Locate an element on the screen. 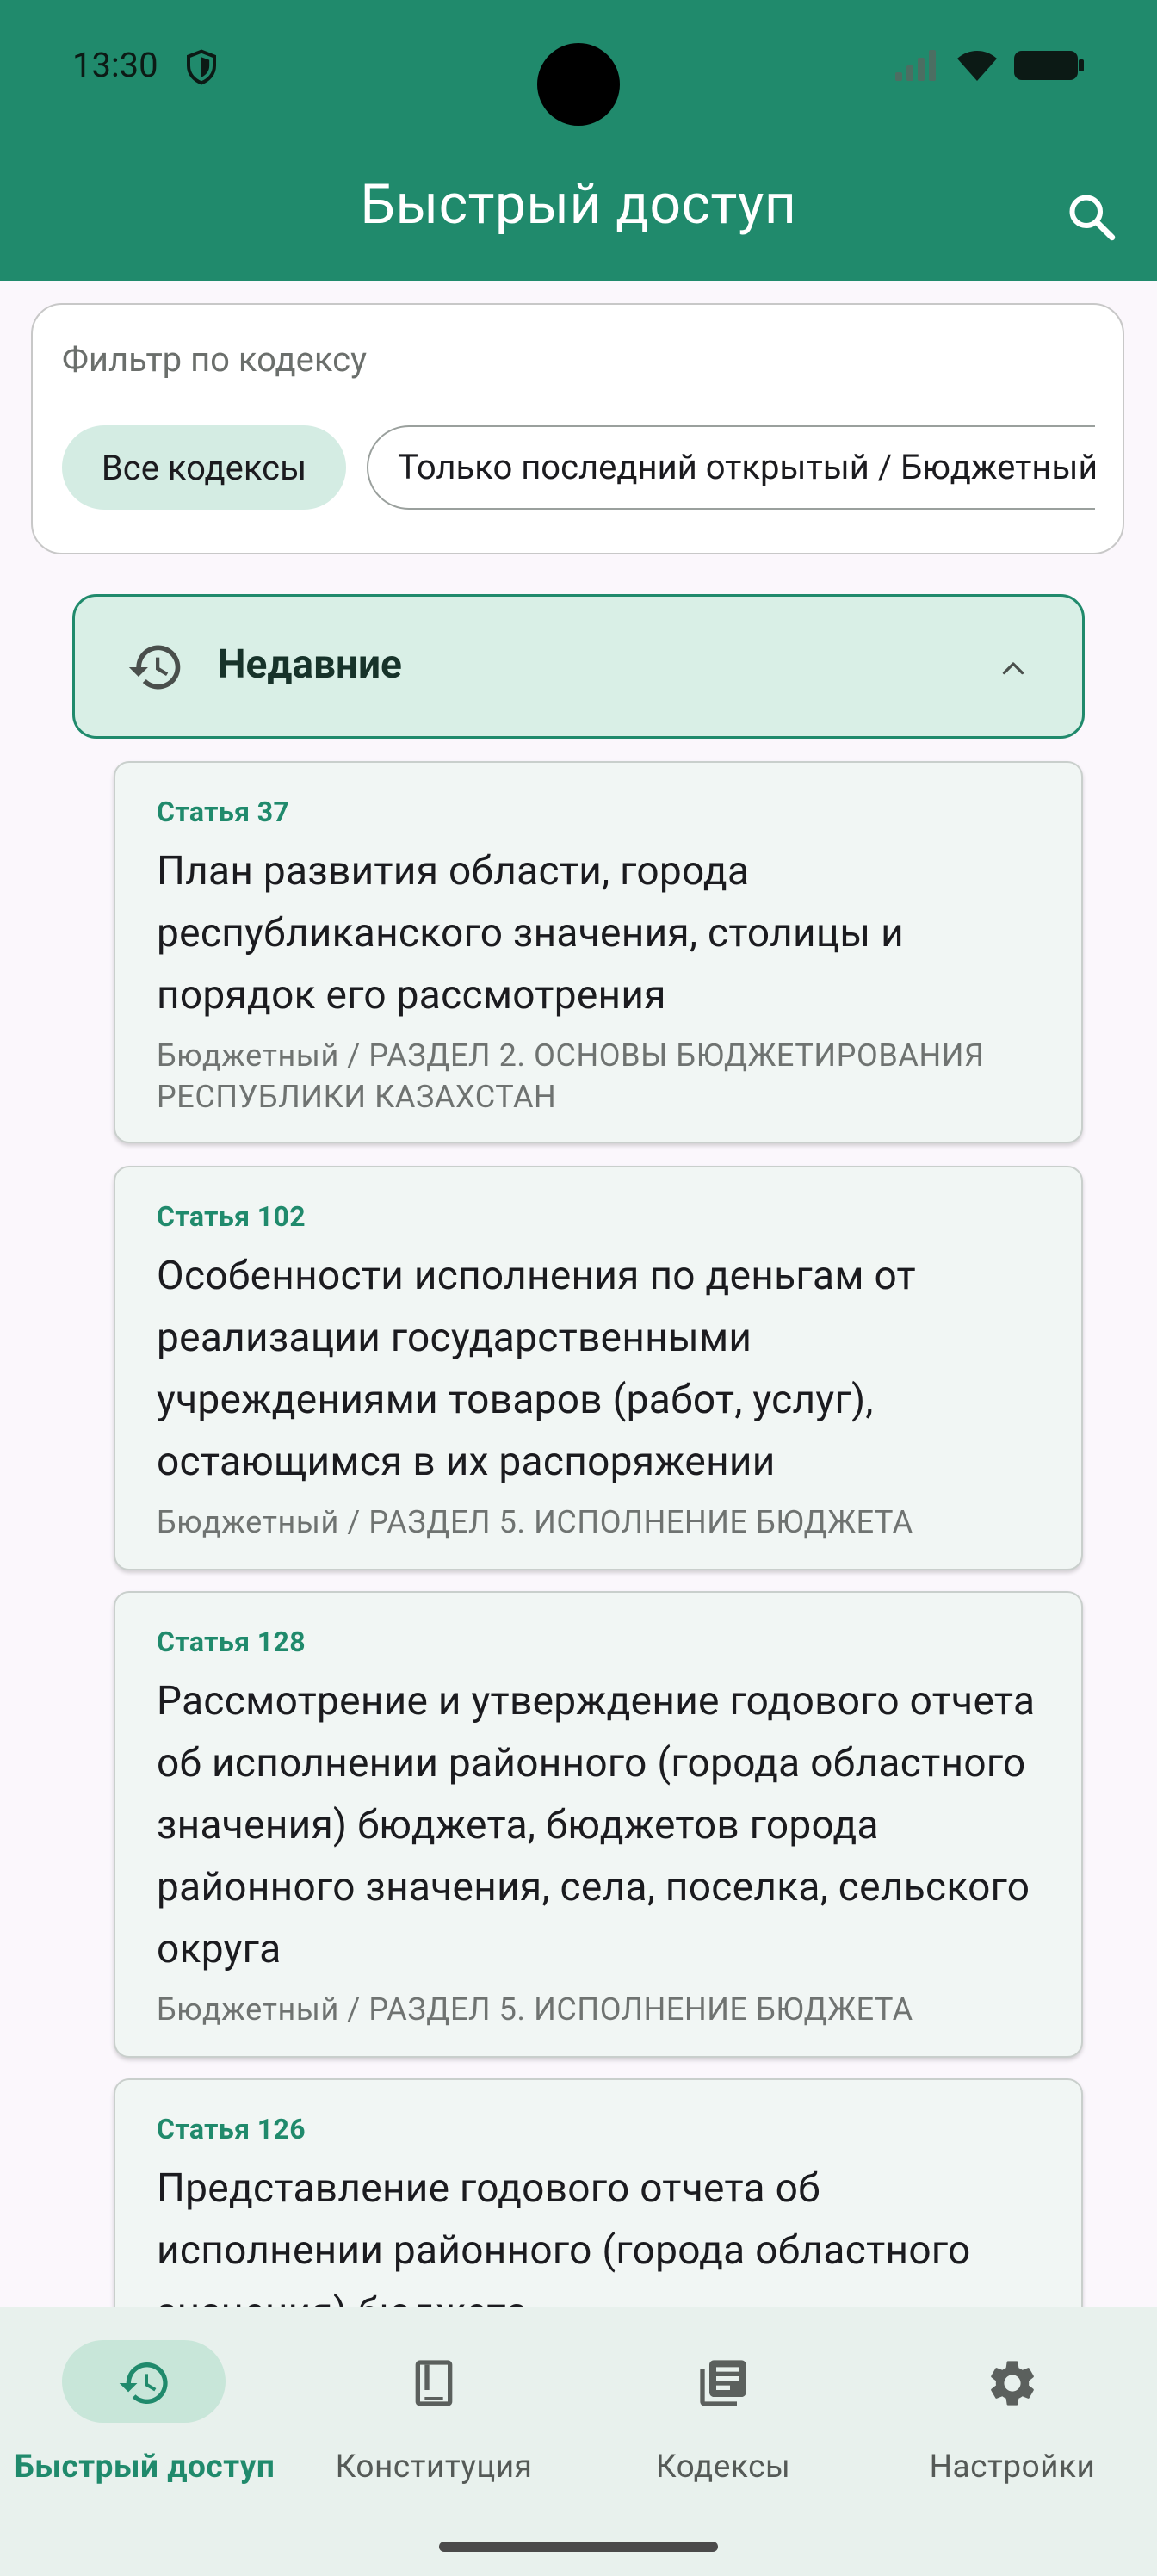  article-number: Статья 128 is located at coordinates (231, 1641).